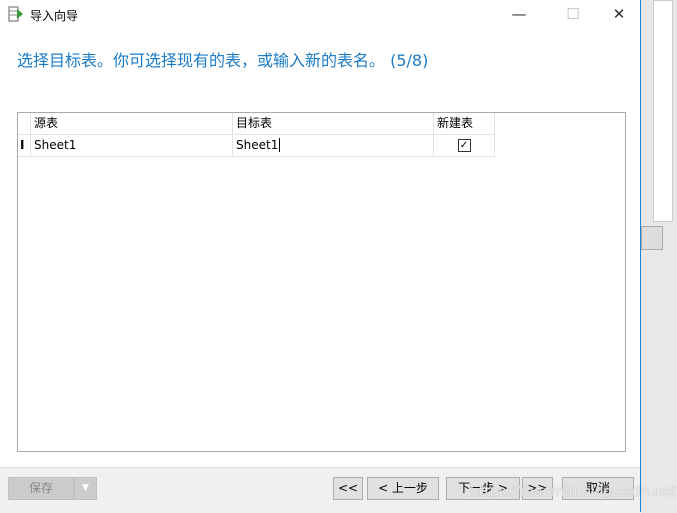 The height and width of the screenshot is (513, 677). What do you see at coordinates (54, 16) in the screenshot?
I see `window-title: 导入向导` at bounding box center [54, 16].